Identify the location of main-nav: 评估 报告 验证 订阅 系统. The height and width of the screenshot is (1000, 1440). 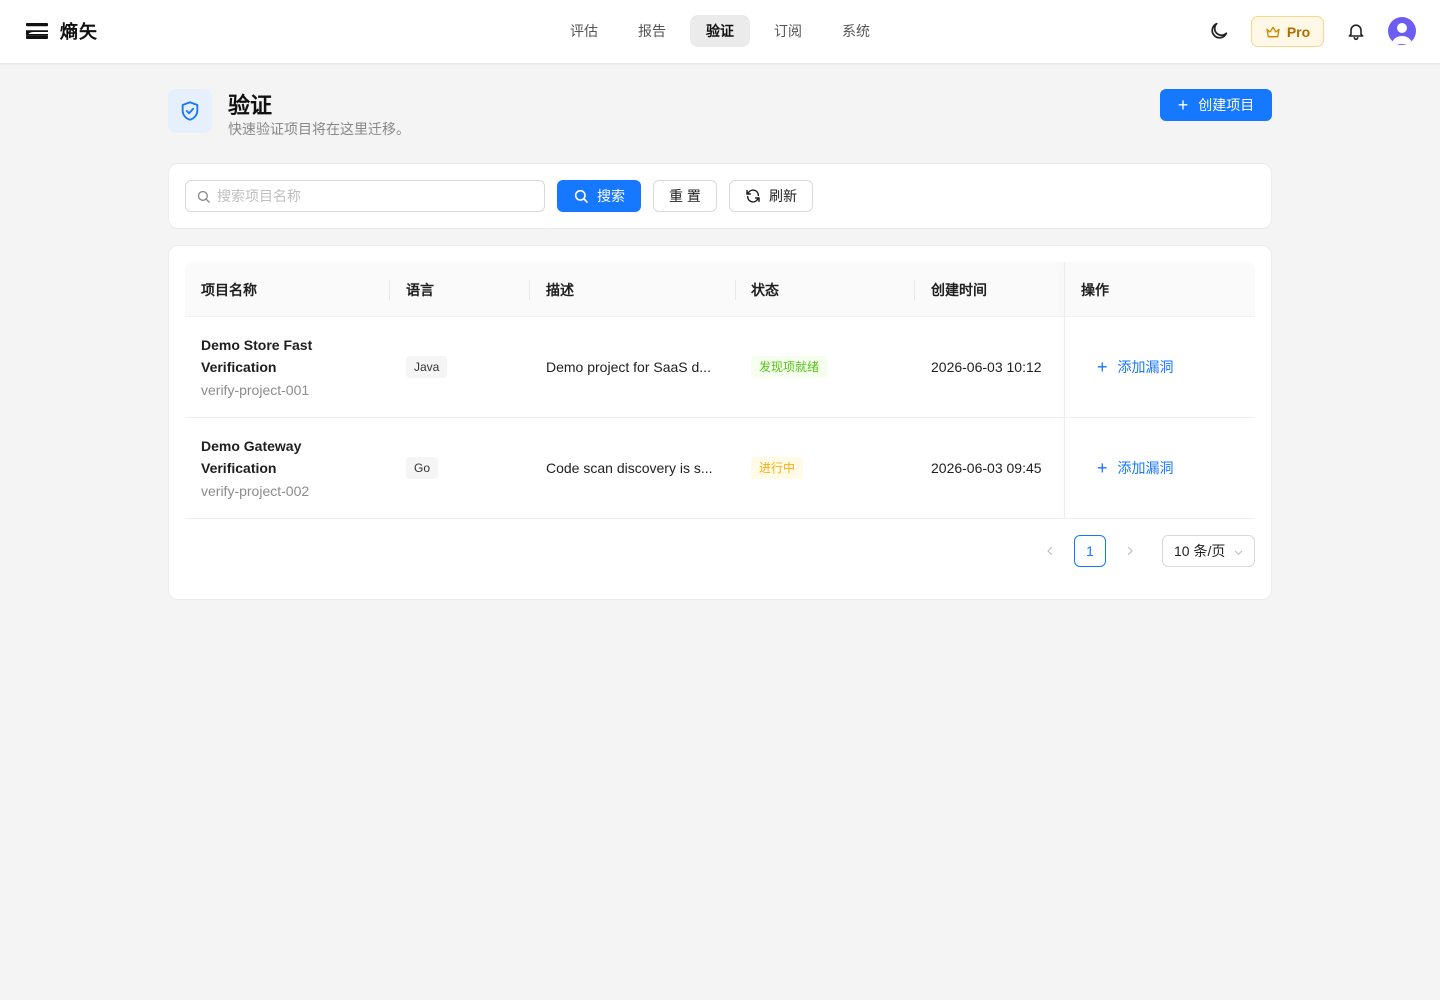
(724, 31).